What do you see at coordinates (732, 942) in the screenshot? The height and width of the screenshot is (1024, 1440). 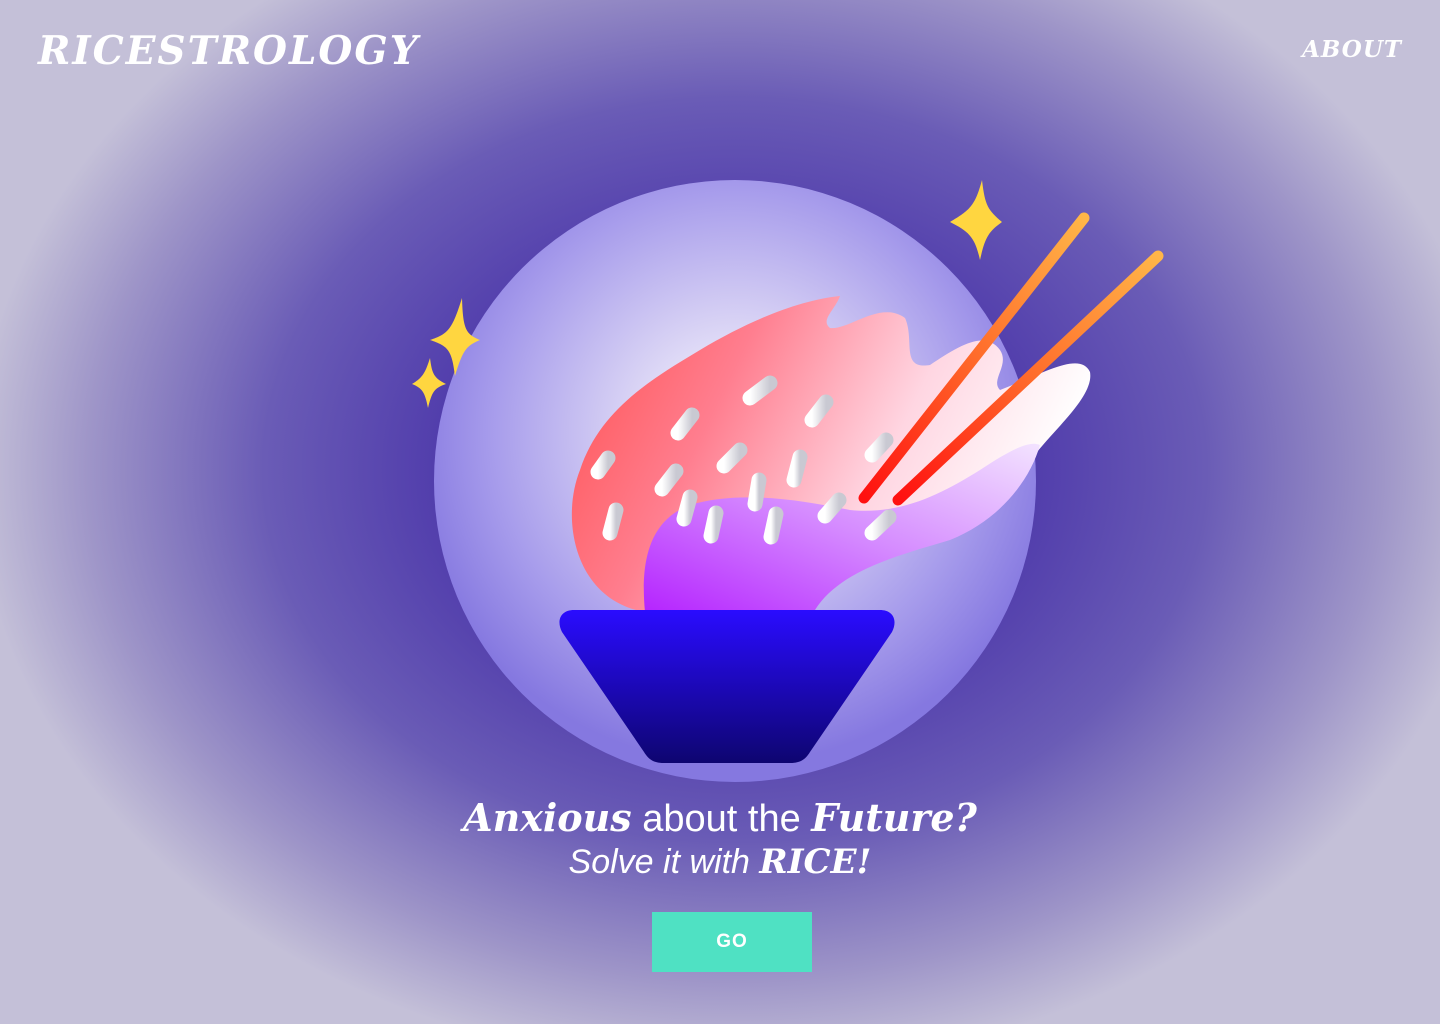 I see `go-button: GO` at bounding box center [732, 942].